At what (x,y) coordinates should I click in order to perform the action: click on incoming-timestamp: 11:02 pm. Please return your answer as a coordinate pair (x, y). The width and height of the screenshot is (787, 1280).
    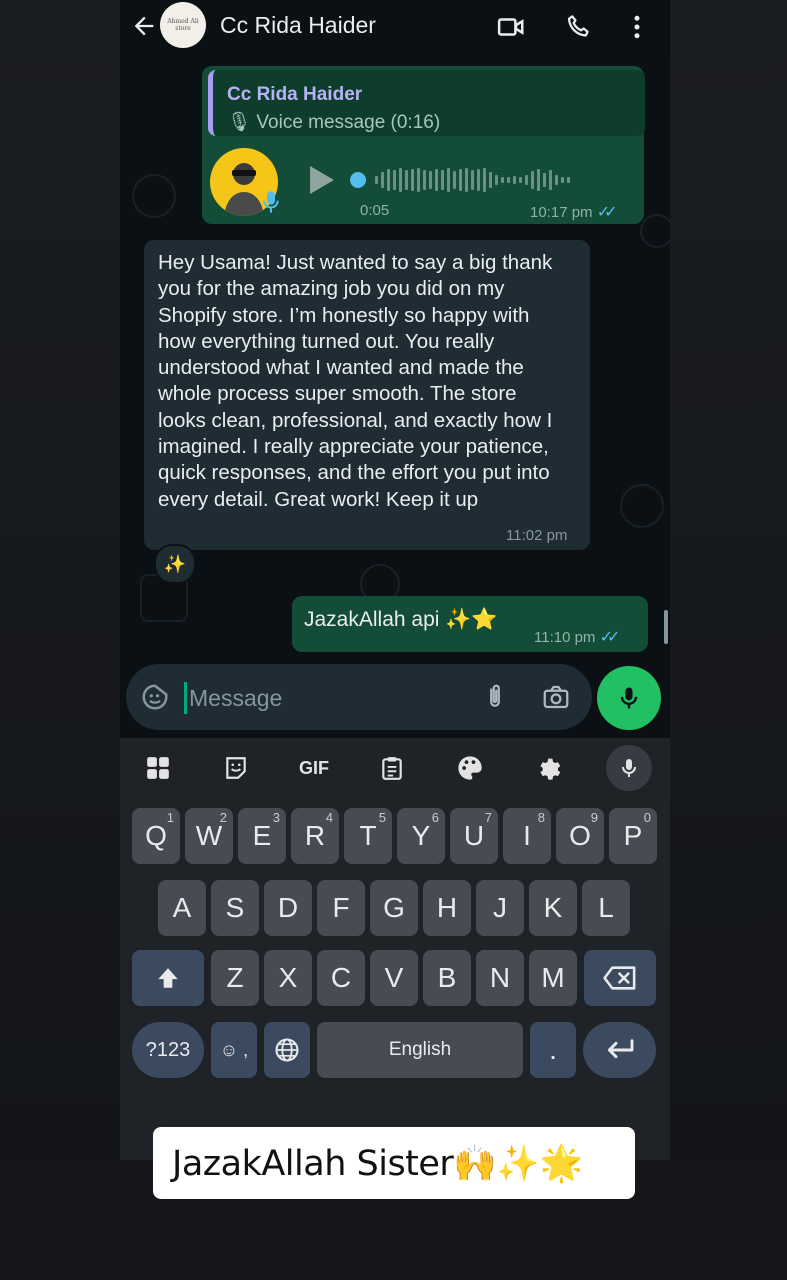
    Looking at the image, I should click on (537, 535).